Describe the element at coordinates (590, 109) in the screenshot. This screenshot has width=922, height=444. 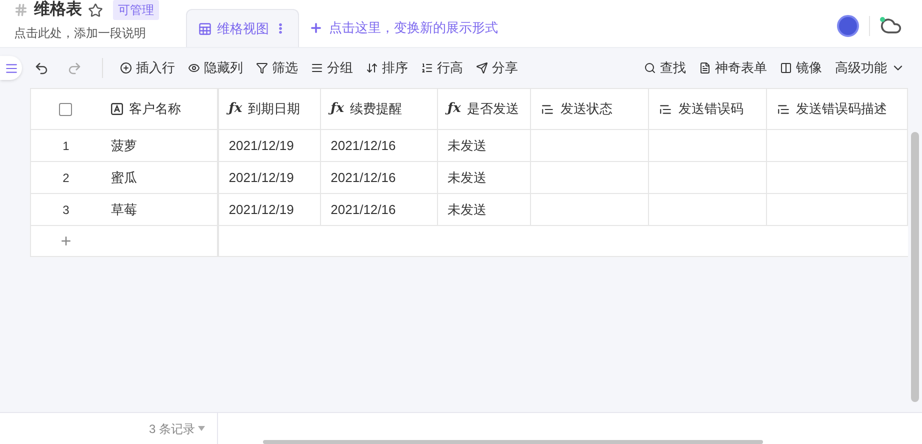
I see `column-header: 发送状态` at that location.